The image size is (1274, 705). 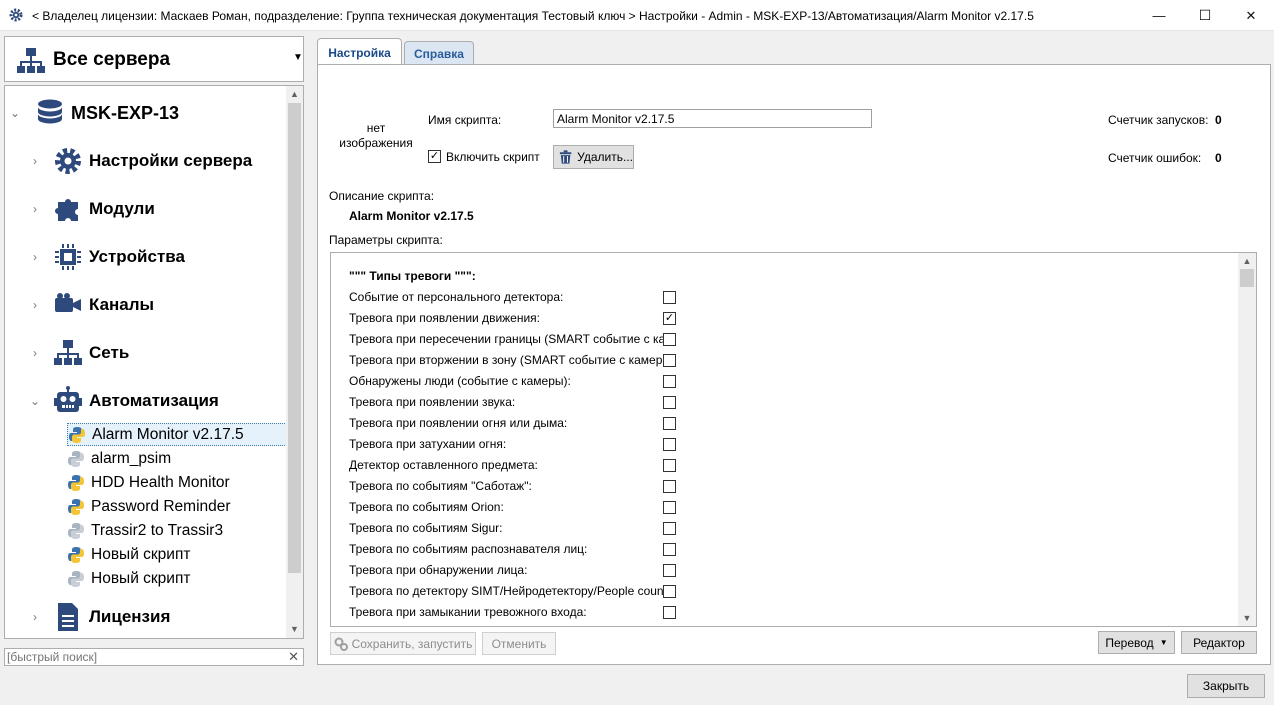 What do you see at coordinates (456, 297) in the screenshot?
I see `param-label: Событие от персонального детектора:` at bounding box center [456, 297].